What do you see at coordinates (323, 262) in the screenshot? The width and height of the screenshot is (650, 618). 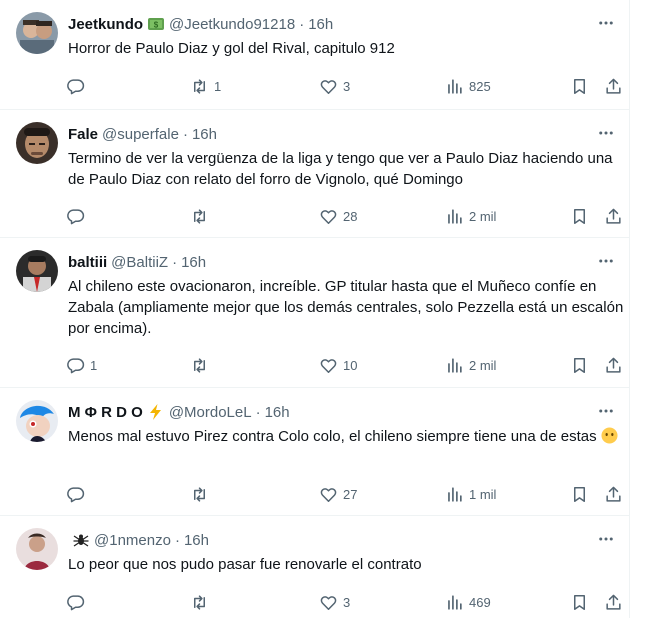 I see `tweet-header: baltiii @BaltiiZ · 16h` at bounding box center [323, 262].